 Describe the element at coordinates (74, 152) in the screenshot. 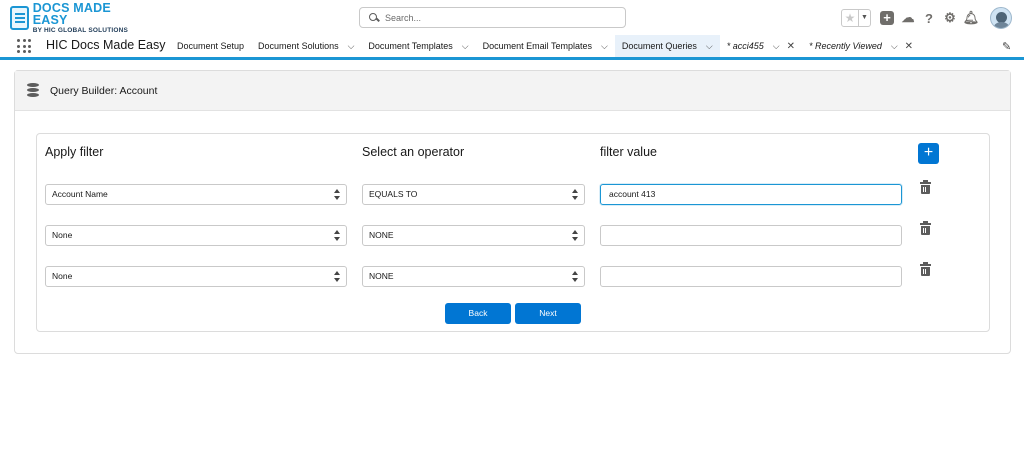

I see `apply-filter-heading: Apply filter` at that location.